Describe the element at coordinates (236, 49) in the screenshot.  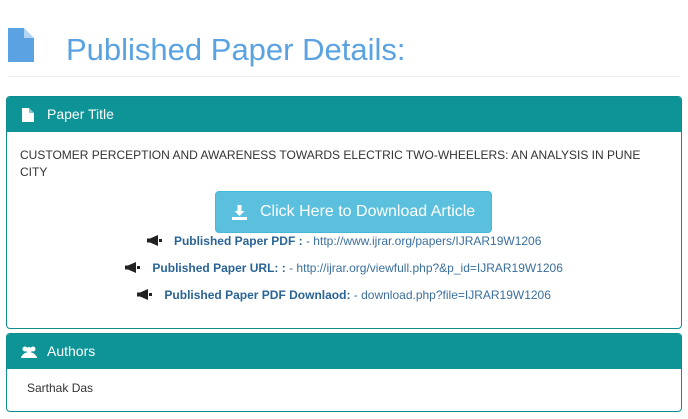
I see `page-title: Published Paper Details:` at that location.